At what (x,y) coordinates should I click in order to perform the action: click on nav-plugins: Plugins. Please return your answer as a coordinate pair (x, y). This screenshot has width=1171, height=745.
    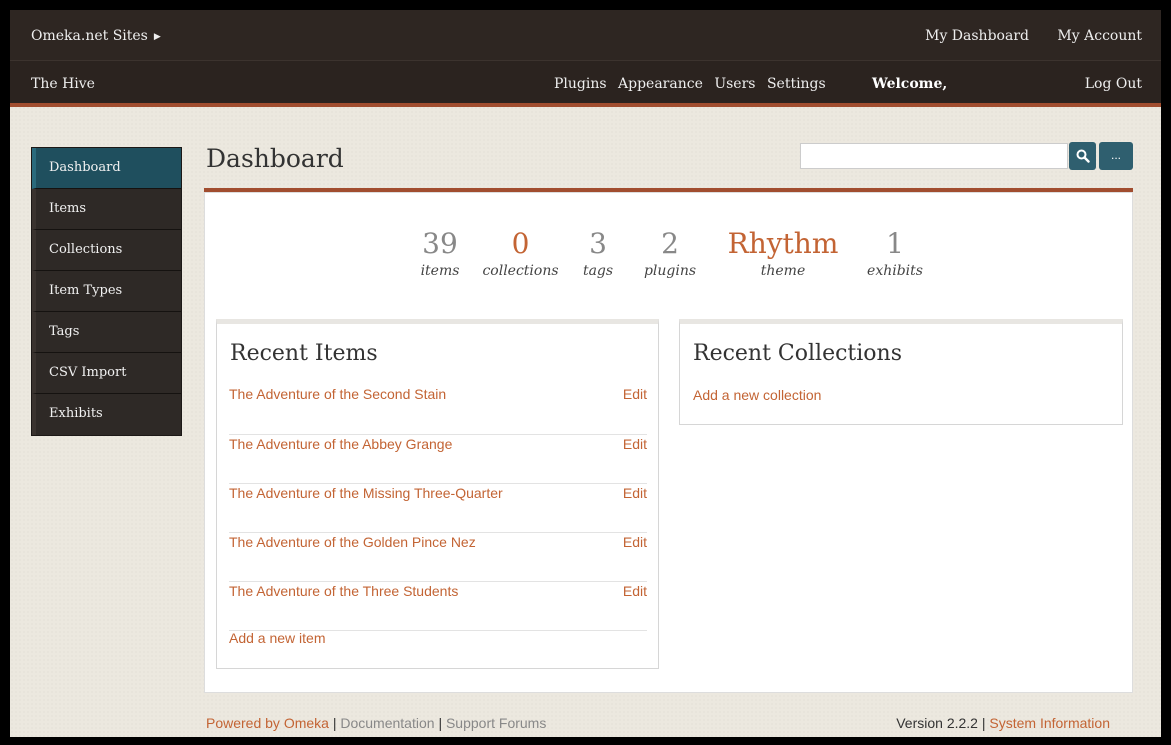
    Looking at the image, I should click on (580, 84).